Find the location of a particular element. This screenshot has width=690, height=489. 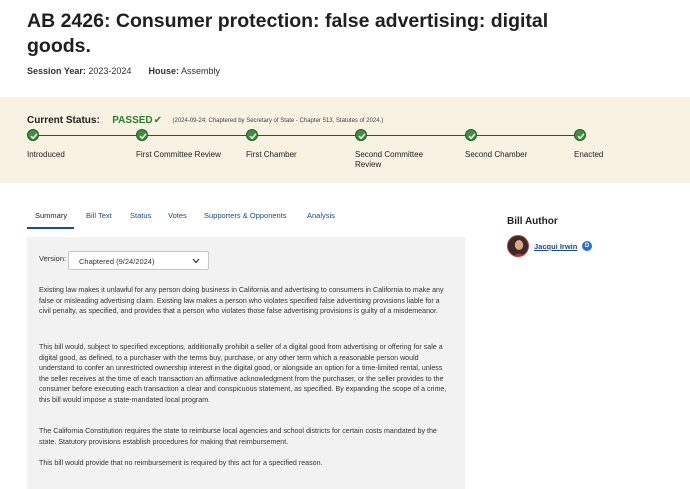

bill-meta: Session Year: 2023-2024 House: Assembly is located at coordinates (123, 71).